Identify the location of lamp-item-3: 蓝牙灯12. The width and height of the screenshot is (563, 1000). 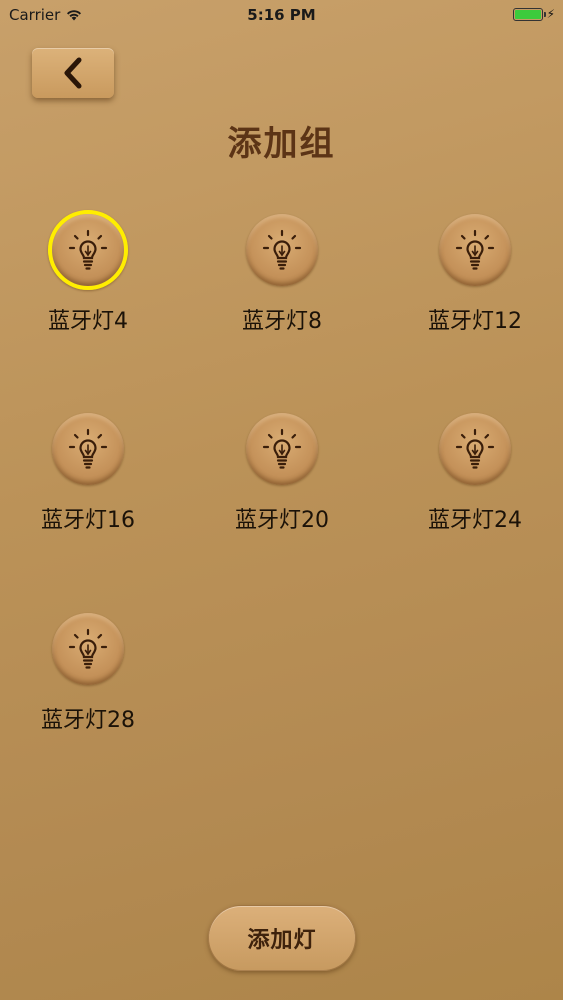
(475, 284).